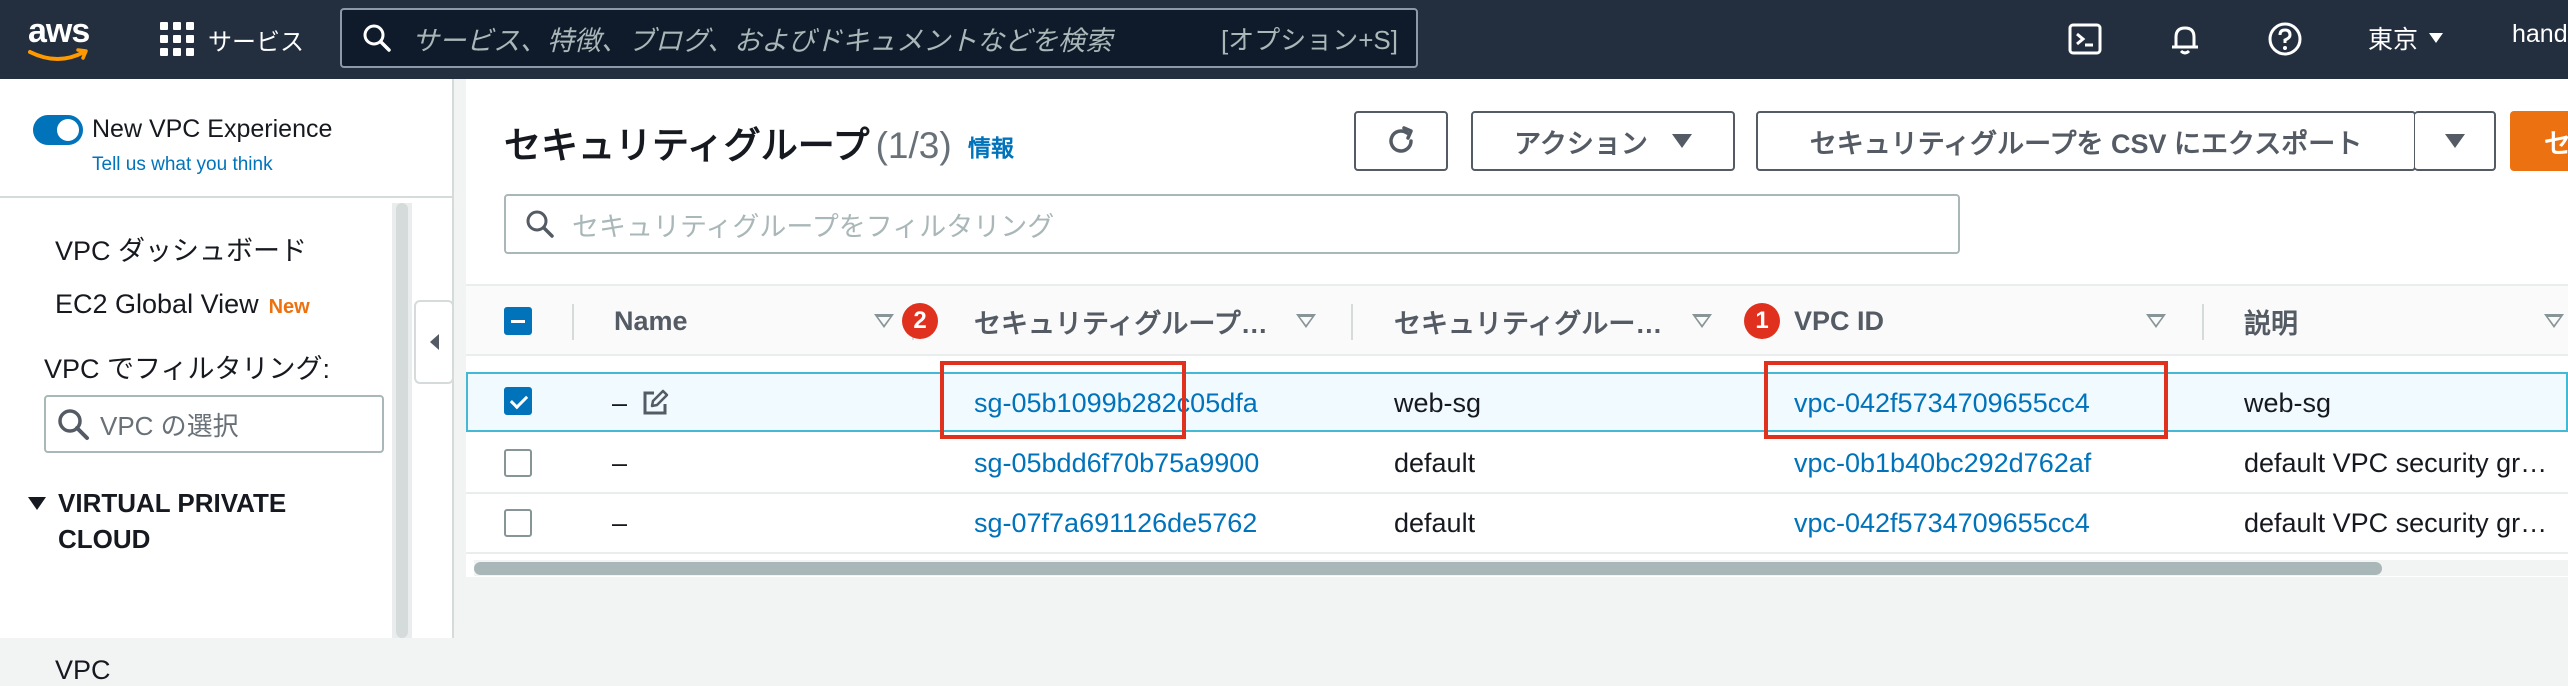  What do you see at coordinates (2288, 402) in the screenshot?
I see `description: web-sg` at bounding box center [2288, 402].